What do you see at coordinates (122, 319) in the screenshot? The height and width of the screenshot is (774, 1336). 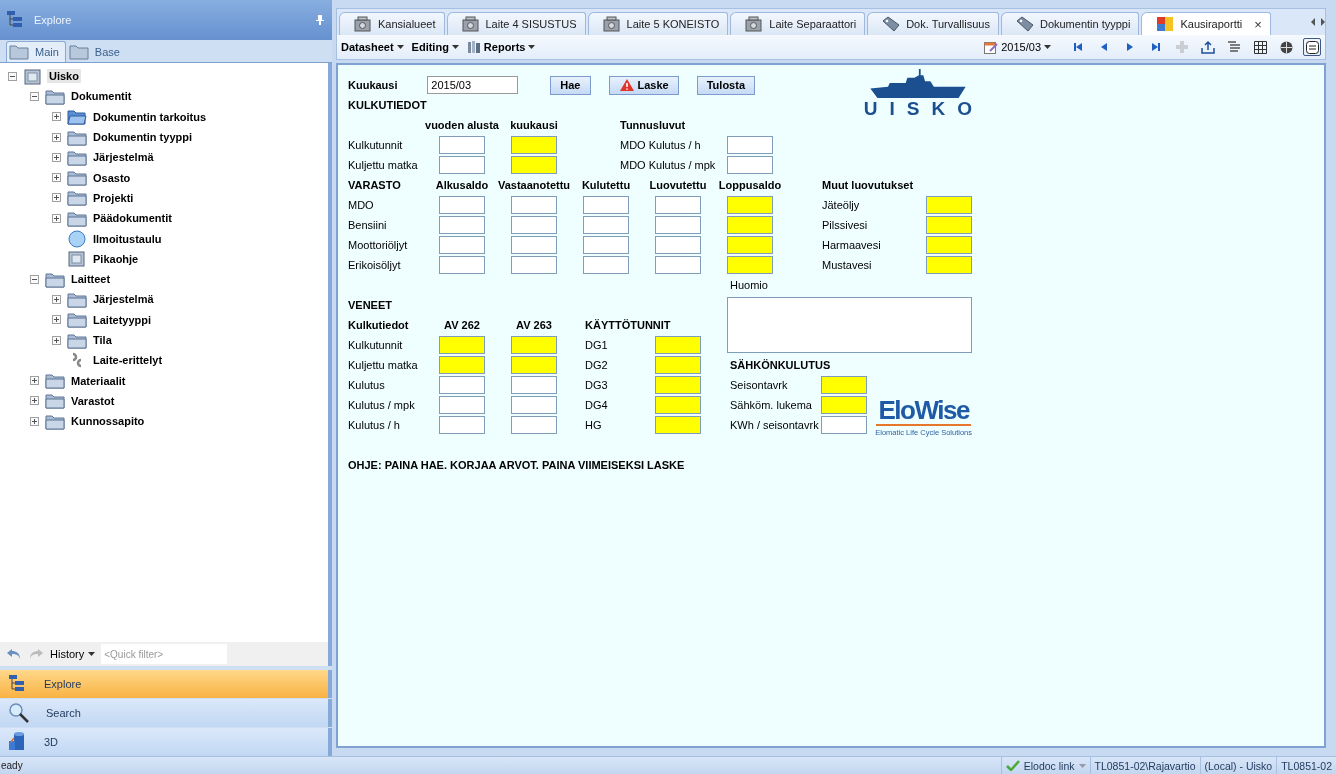 I see `tree-item: Laitetyyppi` at bounding box center [122, 319].